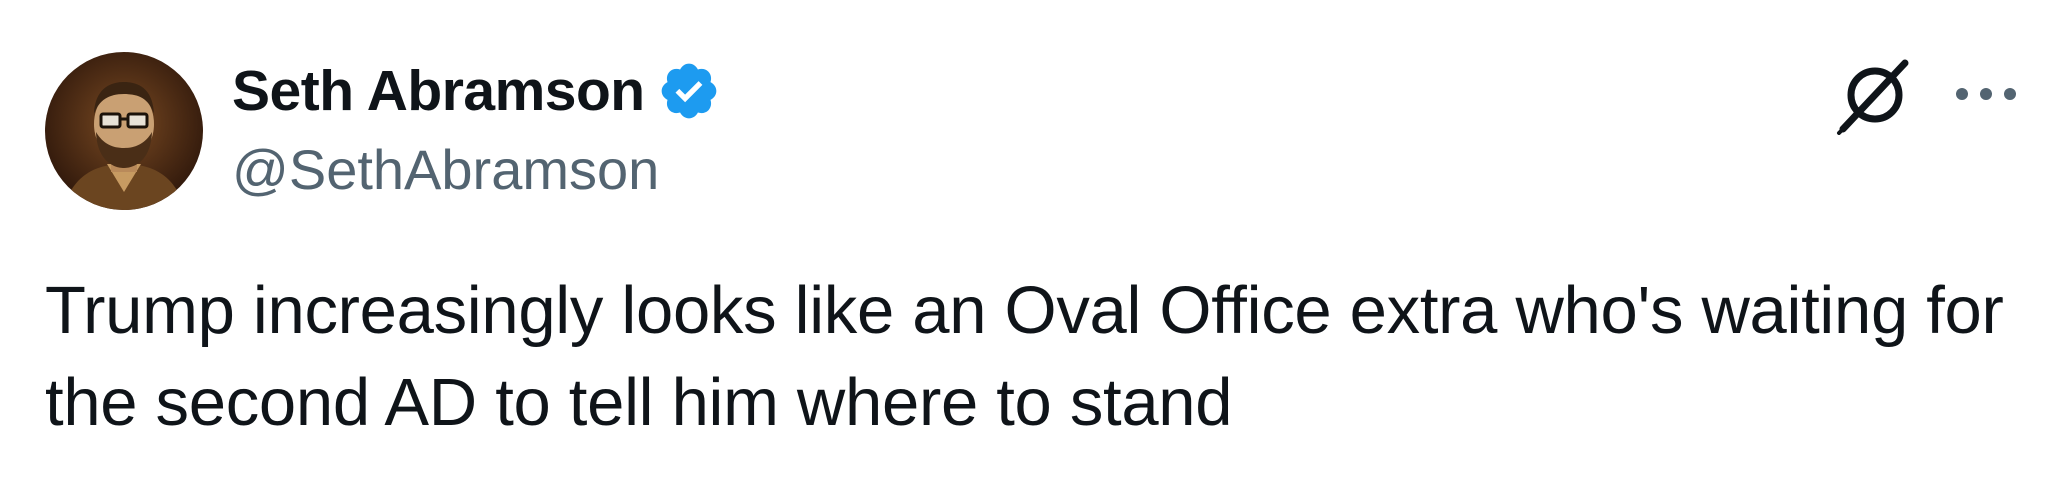  Describe the element at coordinates (445, 170) in the screenshot. I see `author-handle: @SethAbramson` at that location.